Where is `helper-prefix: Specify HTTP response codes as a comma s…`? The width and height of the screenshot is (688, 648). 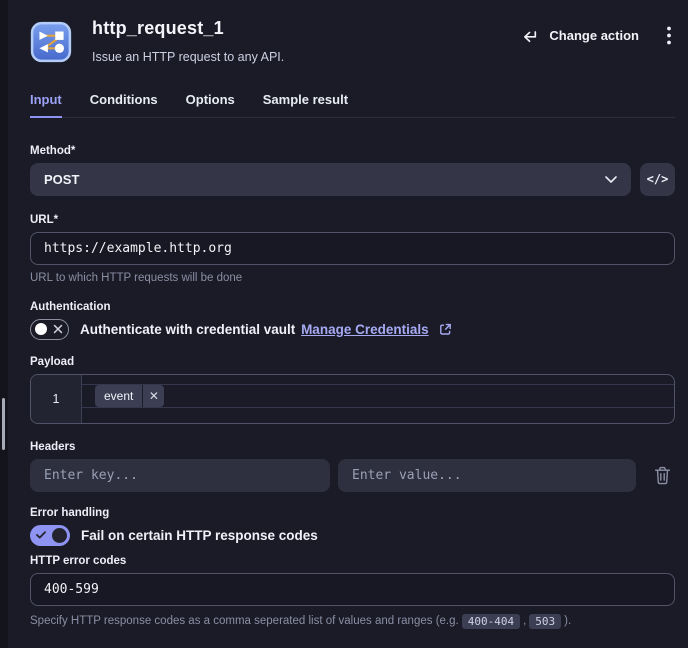
helper-prefix: Specify HTTP response codes as a comma s… is located at coordinates (244, 621).